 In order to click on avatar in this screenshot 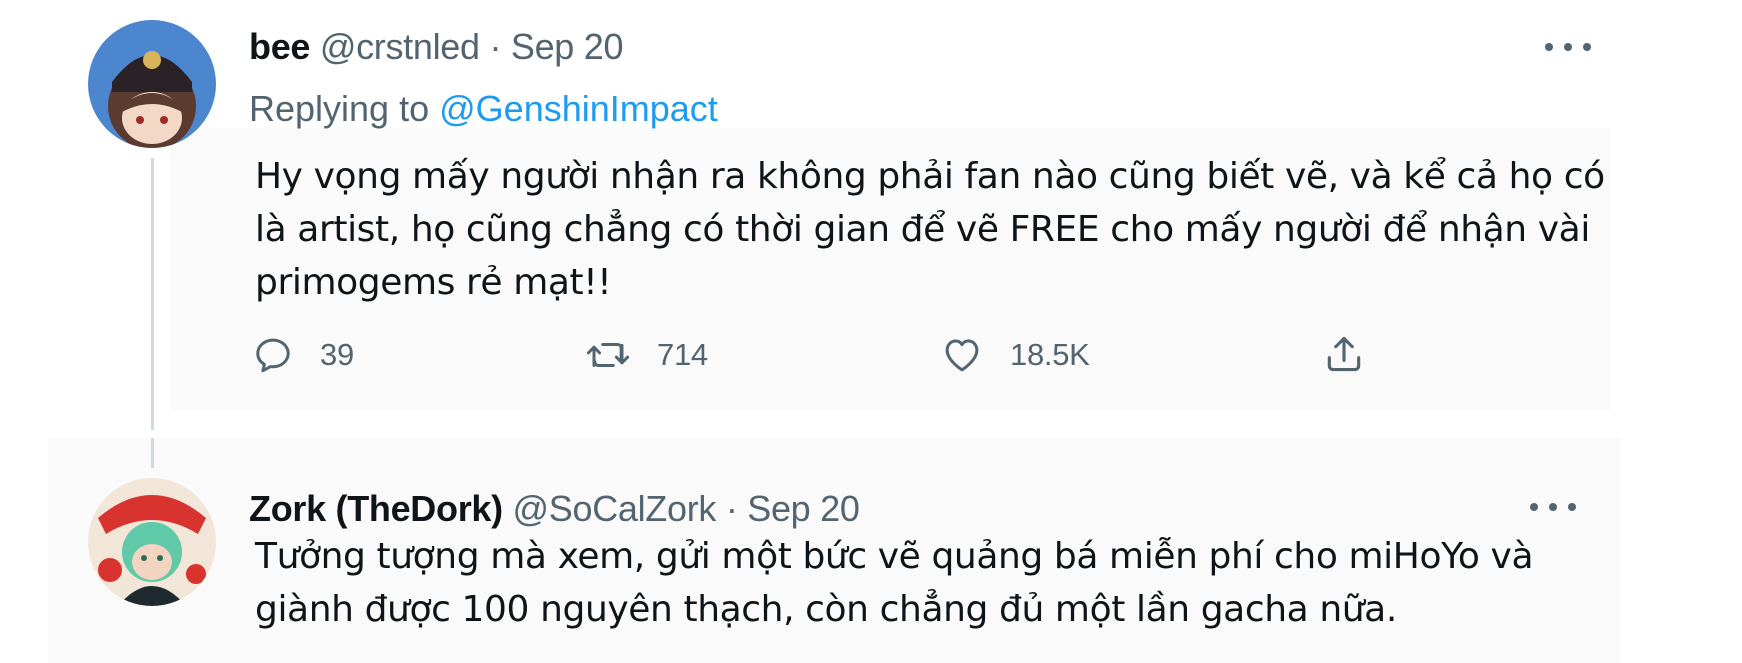, I will do `click(152, 84)`.